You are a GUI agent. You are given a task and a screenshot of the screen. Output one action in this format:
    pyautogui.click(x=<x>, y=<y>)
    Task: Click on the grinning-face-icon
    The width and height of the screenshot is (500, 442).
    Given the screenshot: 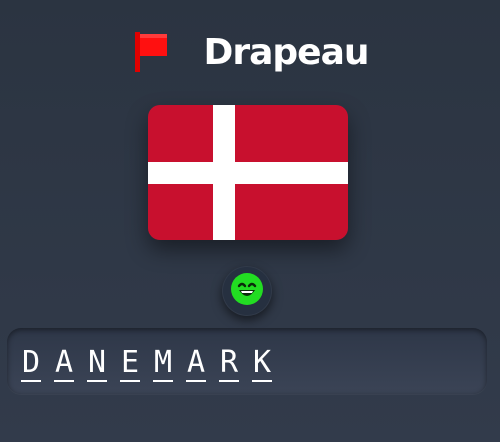 What is the action you would take?
    pyautogui.click(x=247, y=291)
    